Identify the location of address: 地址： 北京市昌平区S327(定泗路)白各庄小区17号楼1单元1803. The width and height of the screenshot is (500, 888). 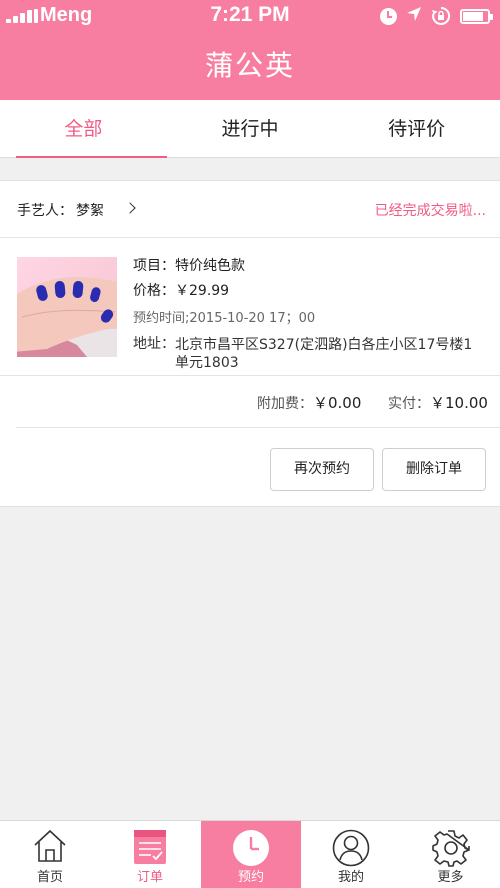
(308, 352).